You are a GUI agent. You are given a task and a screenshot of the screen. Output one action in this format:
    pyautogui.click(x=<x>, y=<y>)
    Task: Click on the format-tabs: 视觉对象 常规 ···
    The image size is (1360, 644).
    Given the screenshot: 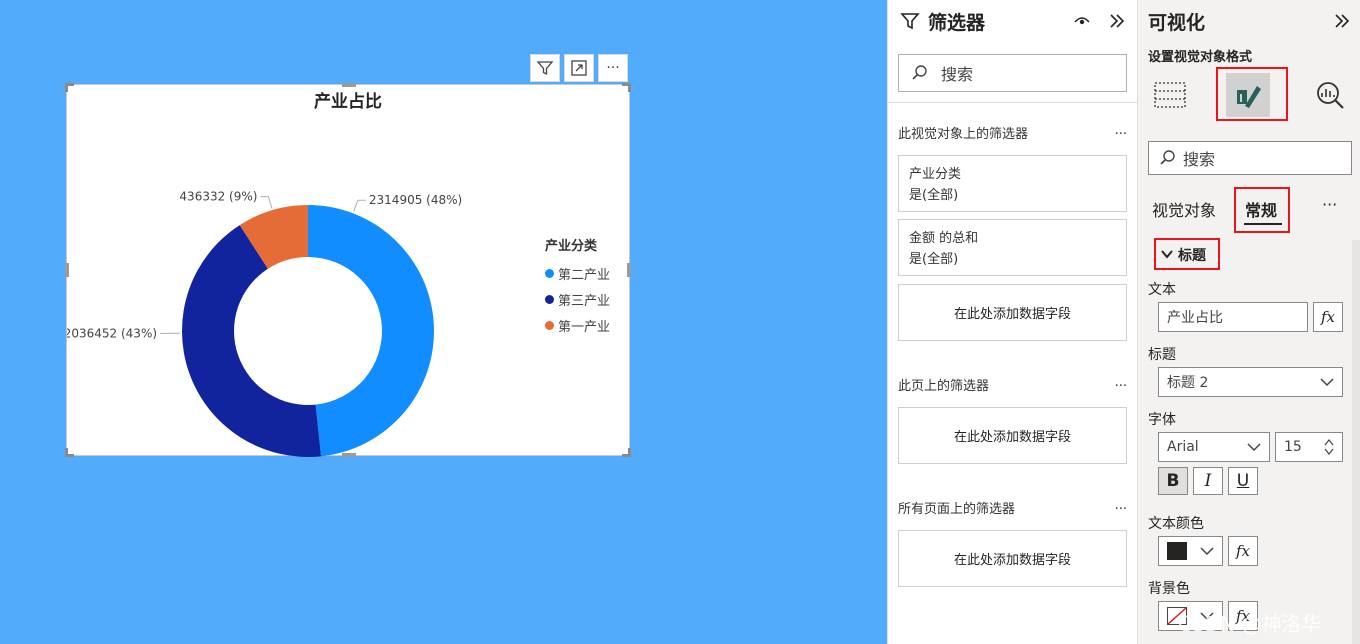 What is the action you would take?
    pyautogui.click(x=1249, y=210)
    